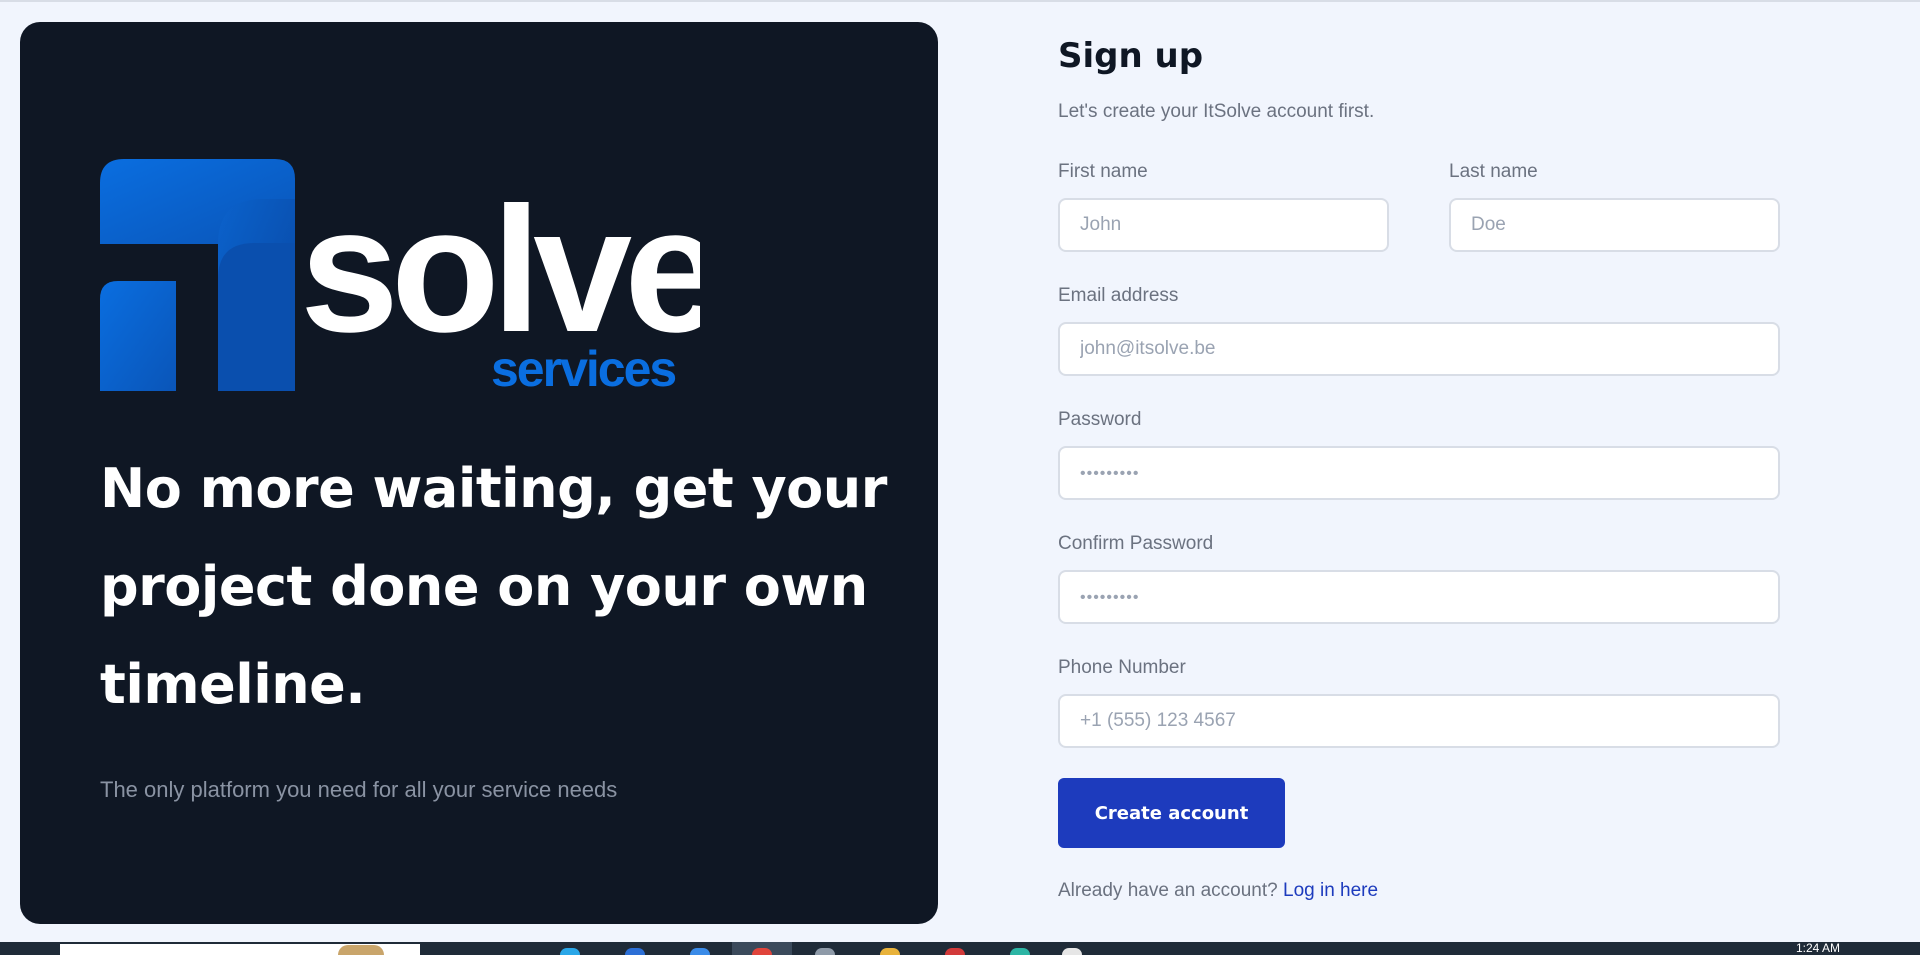  What do you see at coordinates (1118, 295) in the screenshot?
I see `email-label: Email address` at bounding box center [1118, 295].